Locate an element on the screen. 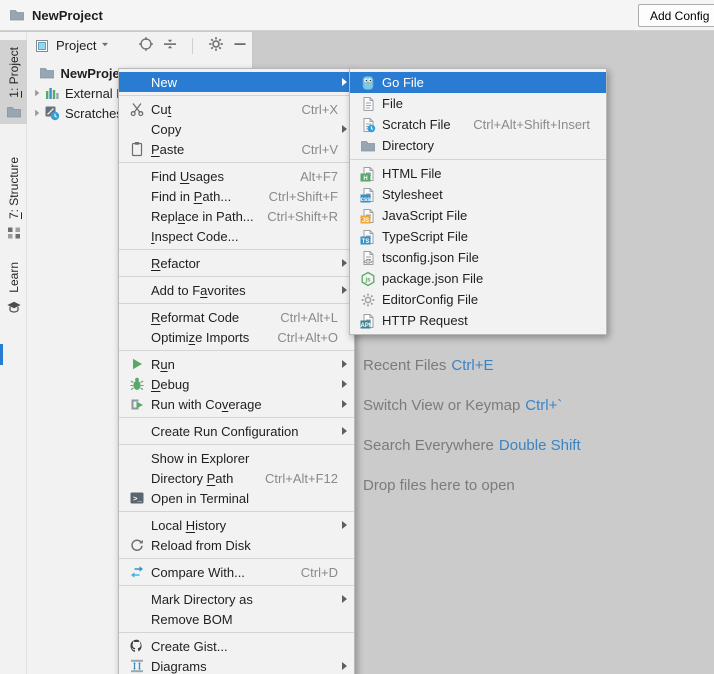 Image resolution: width=714 pixels, height=674 pixels. menu-item-editorconfig-file: EditorConfig File is located at coordinates (478, 299).